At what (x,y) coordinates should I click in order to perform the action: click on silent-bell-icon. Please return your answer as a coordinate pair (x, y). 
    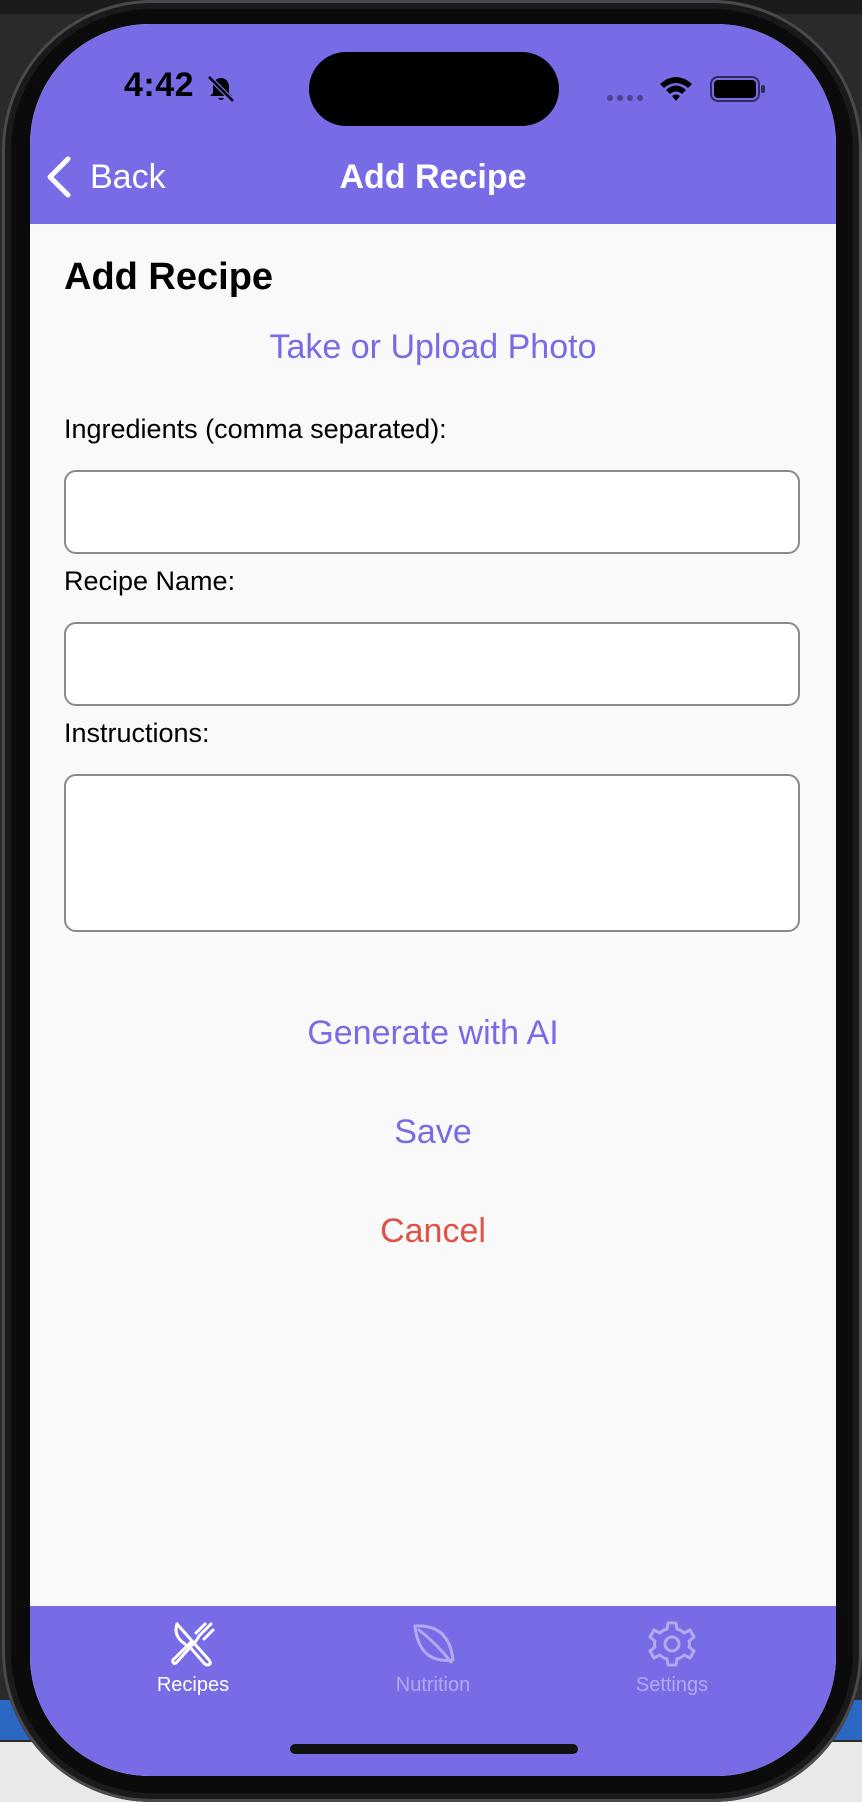
    Looking at the image, I should click on (221, 89).